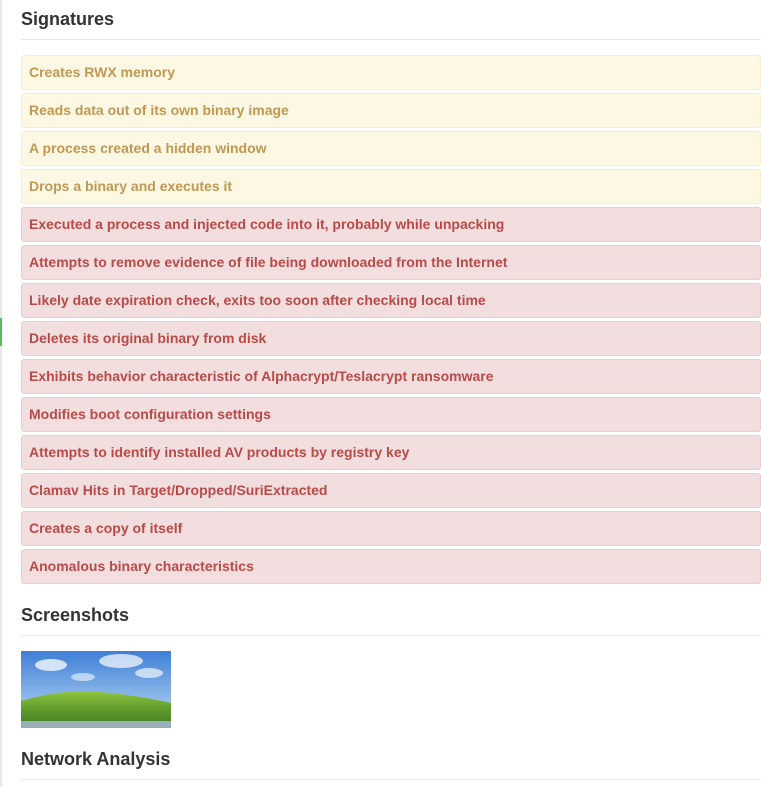 This screenshot has width=761, height=787. I want to click on signature-item: Anomalous binary characteristics, so click(391, 566).